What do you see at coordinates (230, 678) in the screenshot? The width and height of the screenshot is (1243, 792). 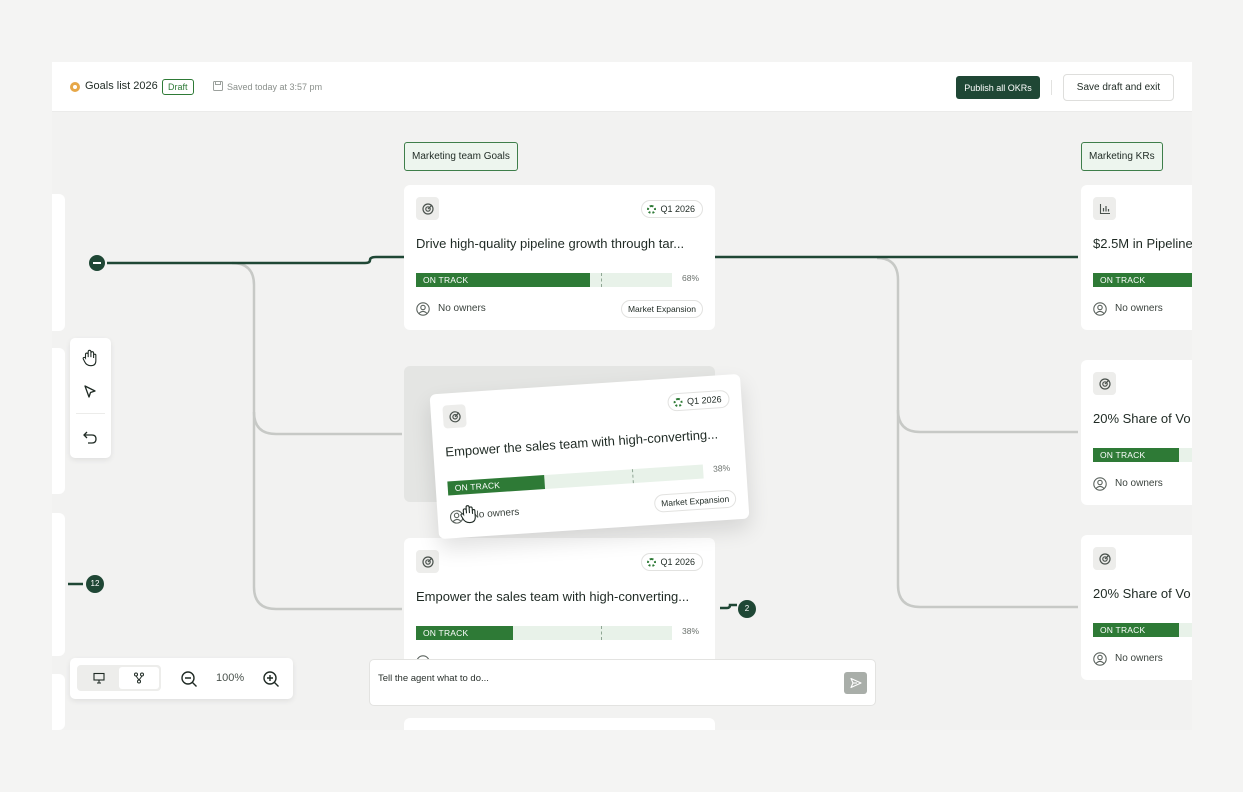 I see `zoom-level: 100%` at bounding box center [230, 678].